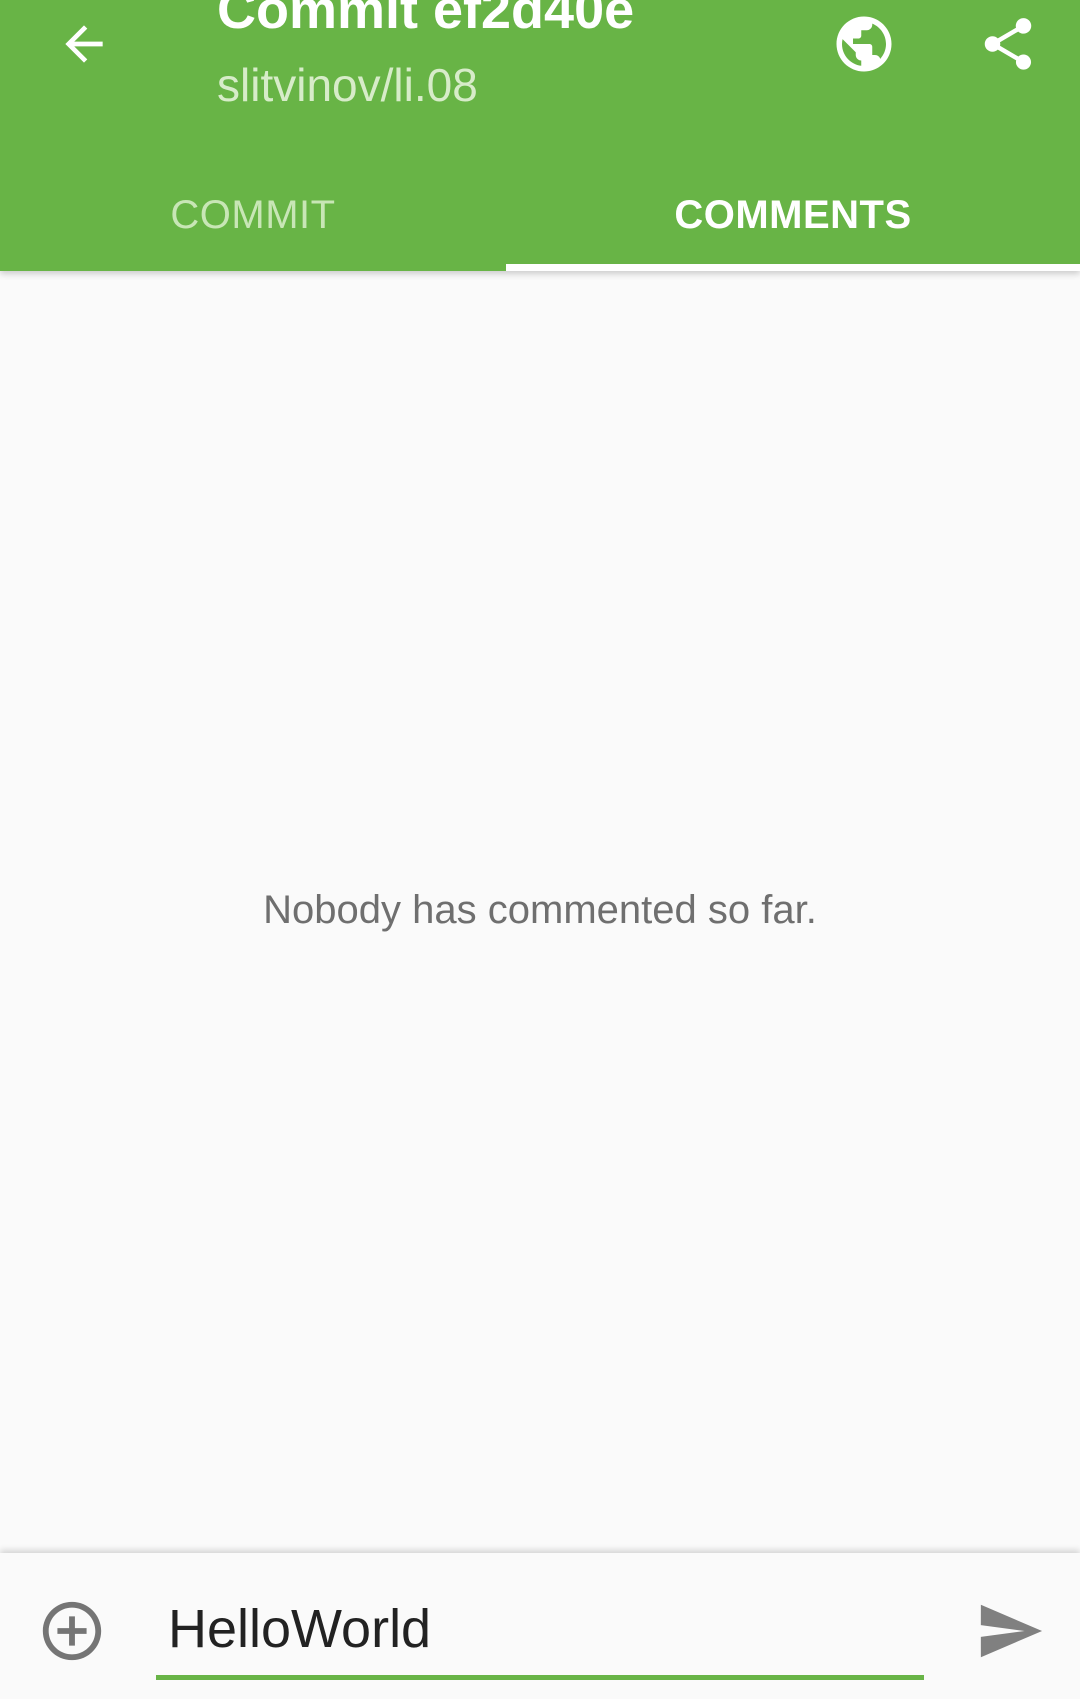 The height and width of the screenshot is (1699, 1080). What do you see at coordinates (538, 1629) in the screenshot?
I see `comment-input` at bounding box center [538, 1629].